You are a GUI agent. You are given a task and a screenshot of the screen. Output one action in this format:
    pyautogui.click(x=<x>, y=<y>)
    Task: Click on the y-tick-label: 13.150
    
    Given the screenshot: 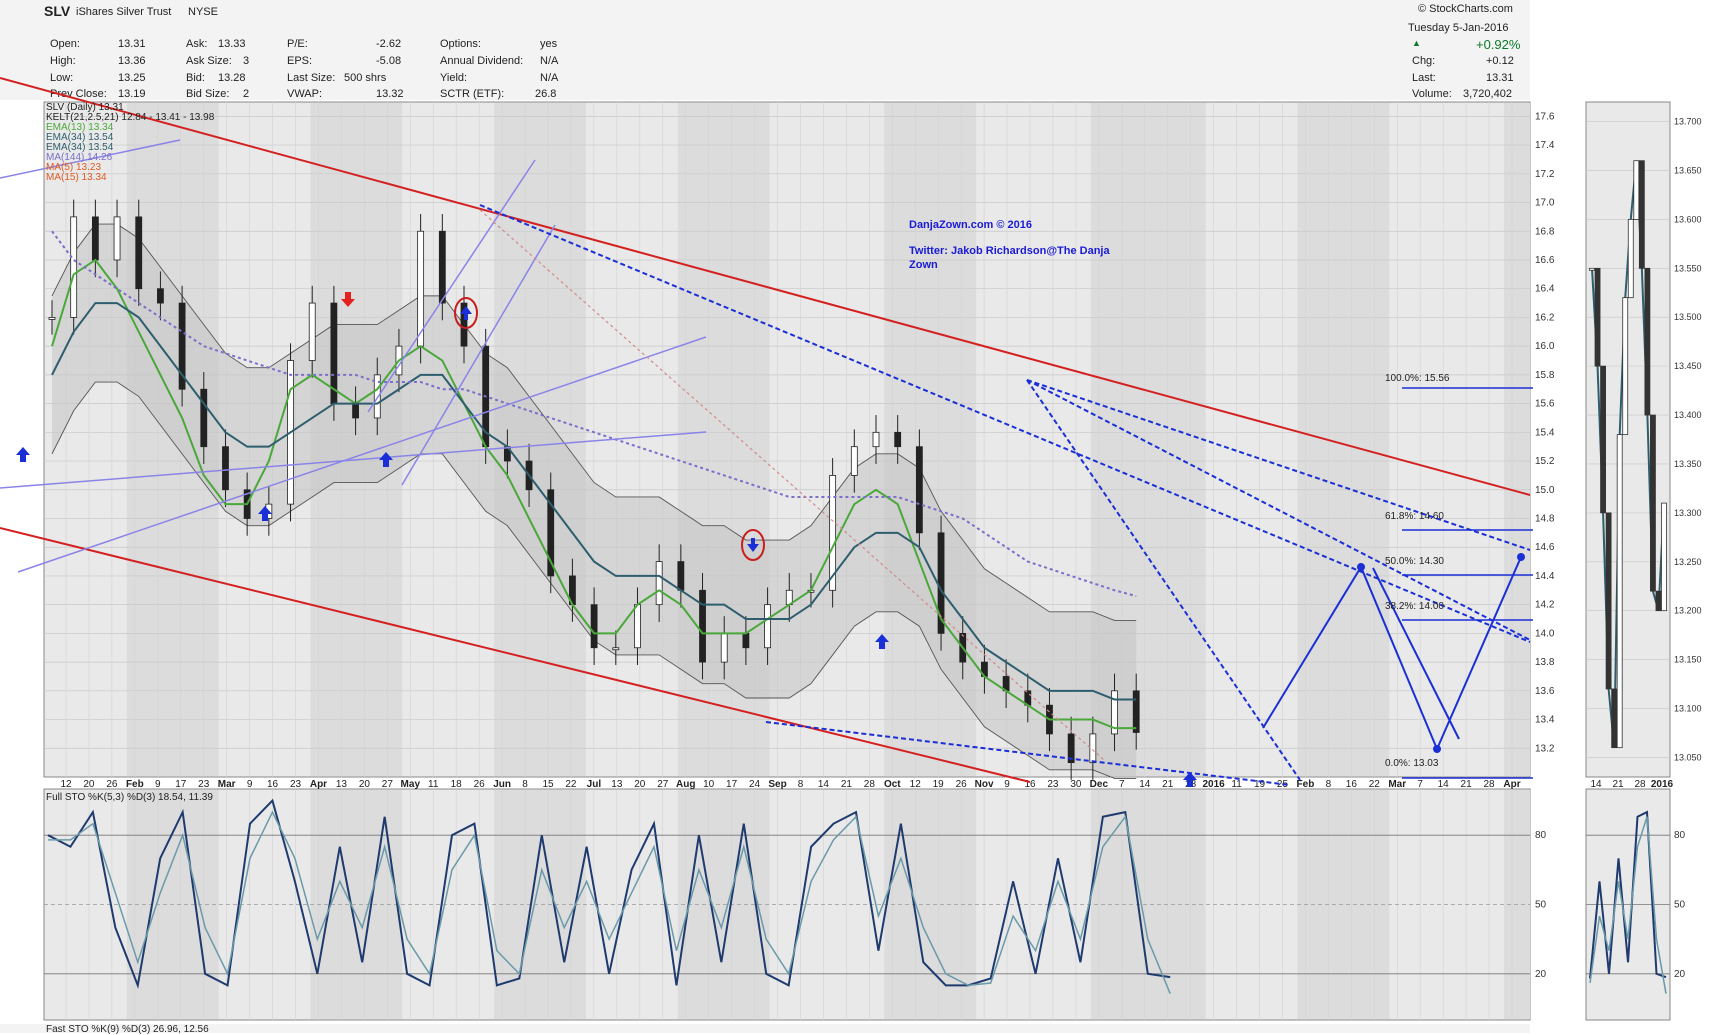 What is the action you would take?
    pyautogui.click(x=1688, y=660)
    